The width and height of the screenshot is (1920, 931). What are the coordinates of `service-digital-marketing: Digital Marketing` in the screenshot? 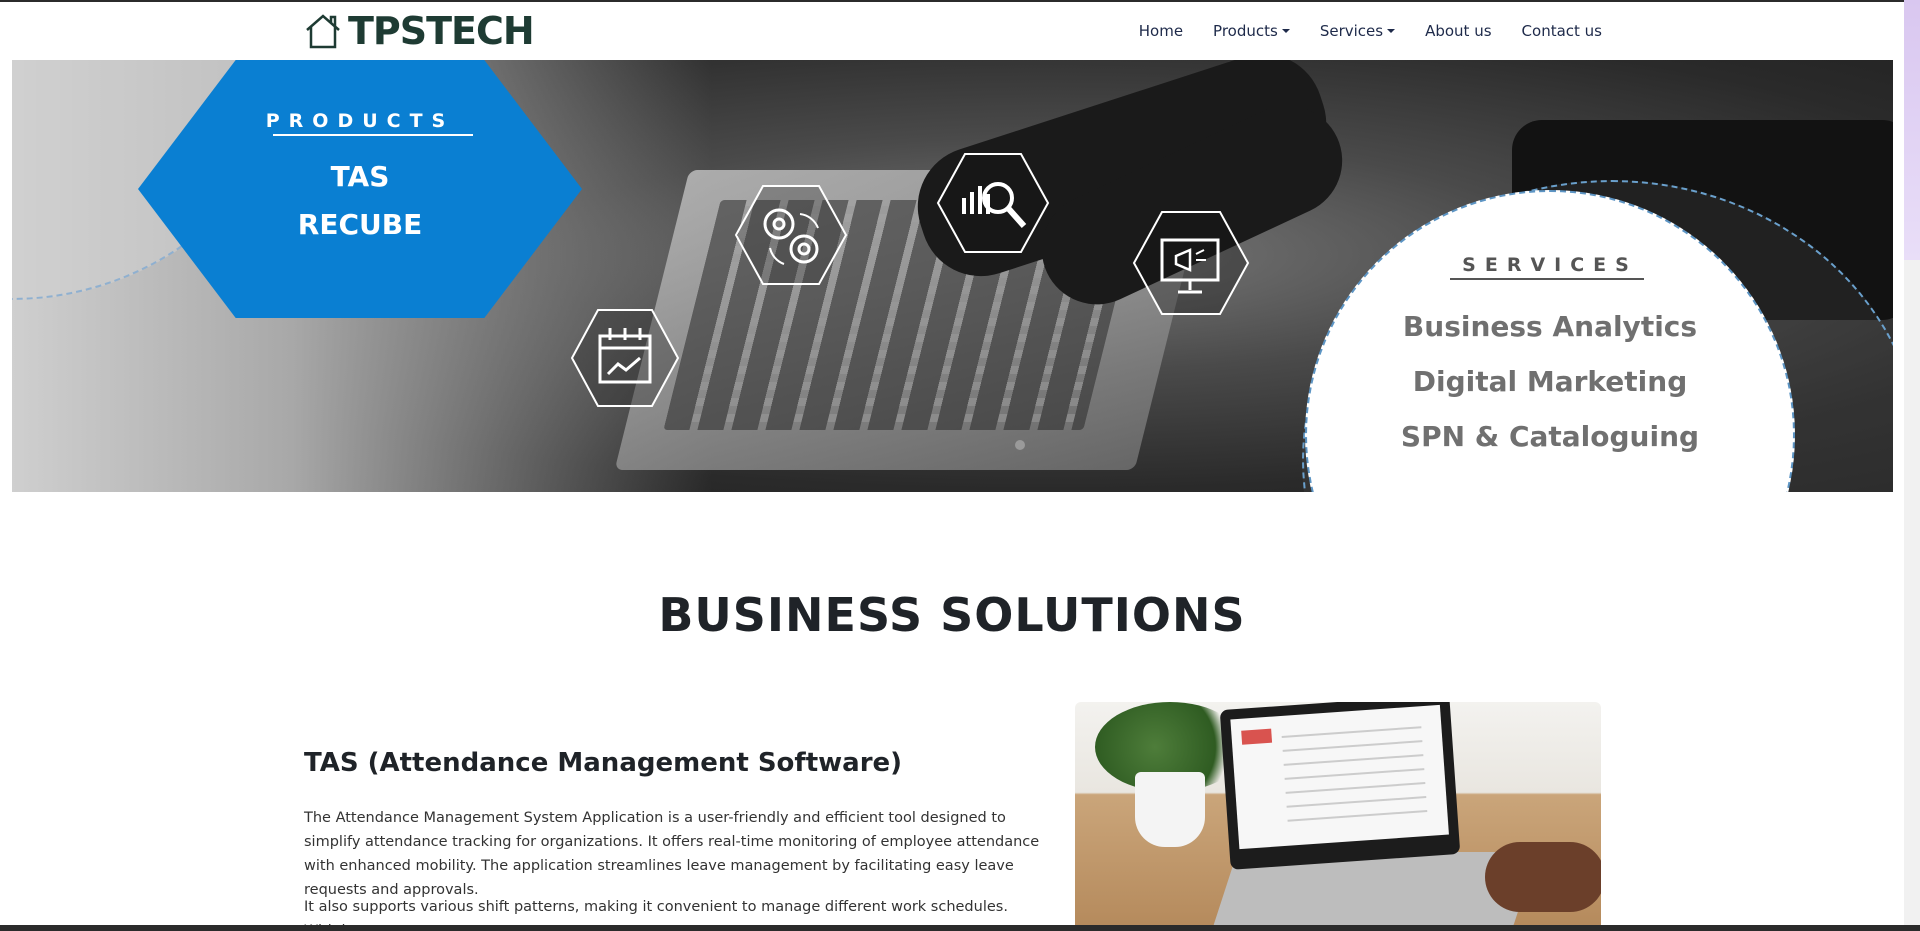 It's located at (1550, 381).